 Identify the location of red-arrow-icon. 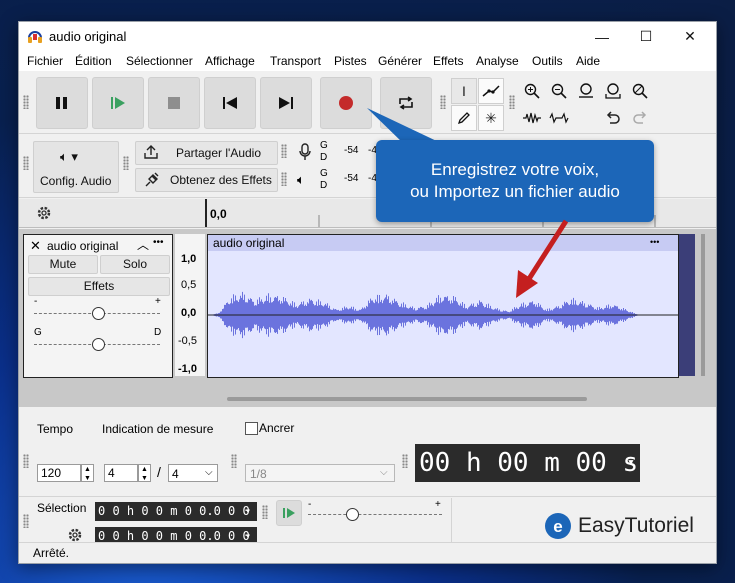
(542, 258).